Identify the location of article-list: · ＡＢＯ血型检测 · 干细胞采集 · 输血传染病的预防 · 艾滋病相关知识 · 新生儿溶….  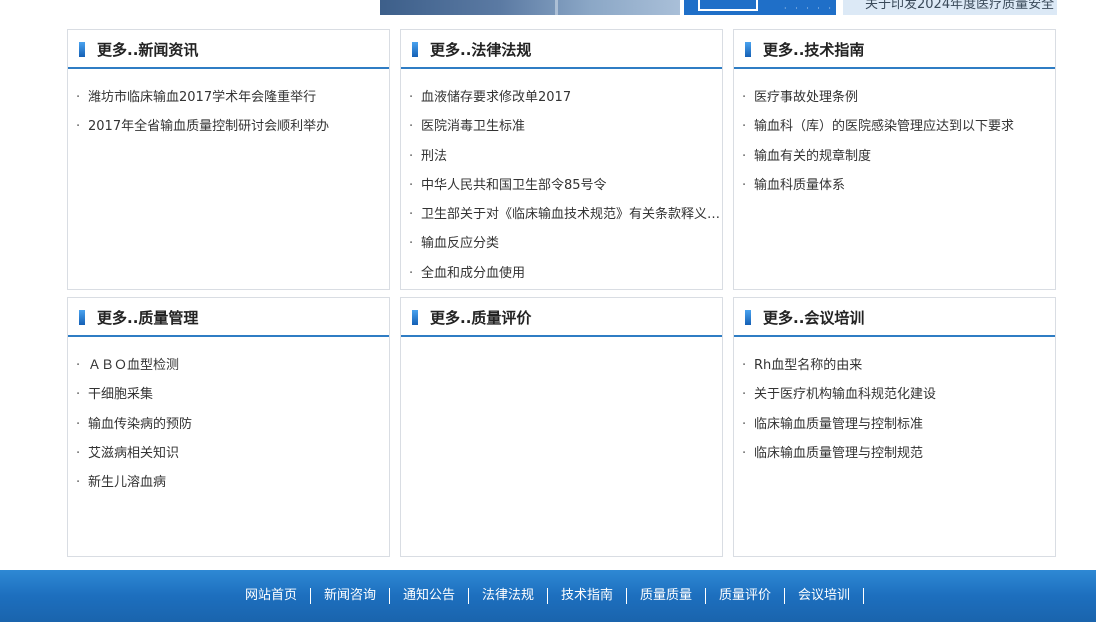
(228, 417).